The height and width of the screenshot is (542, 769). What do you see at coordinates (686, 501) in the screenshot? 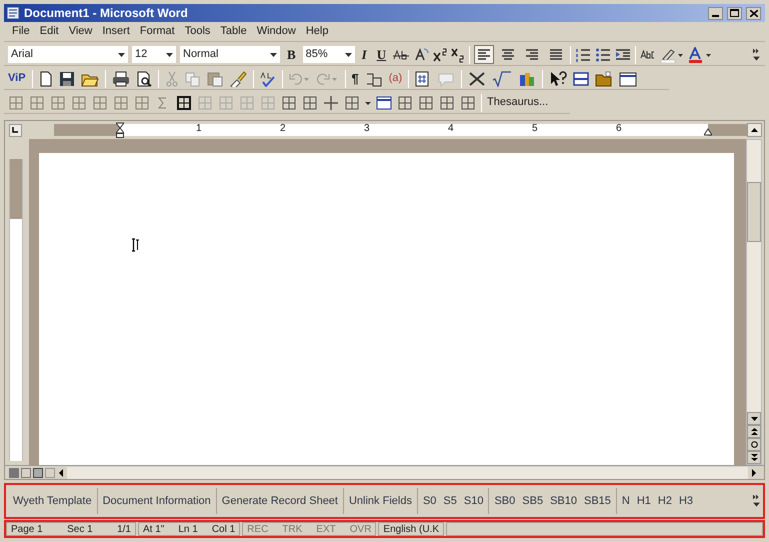
I see `toolbar-button: H3` at bounding box center [686, 501].